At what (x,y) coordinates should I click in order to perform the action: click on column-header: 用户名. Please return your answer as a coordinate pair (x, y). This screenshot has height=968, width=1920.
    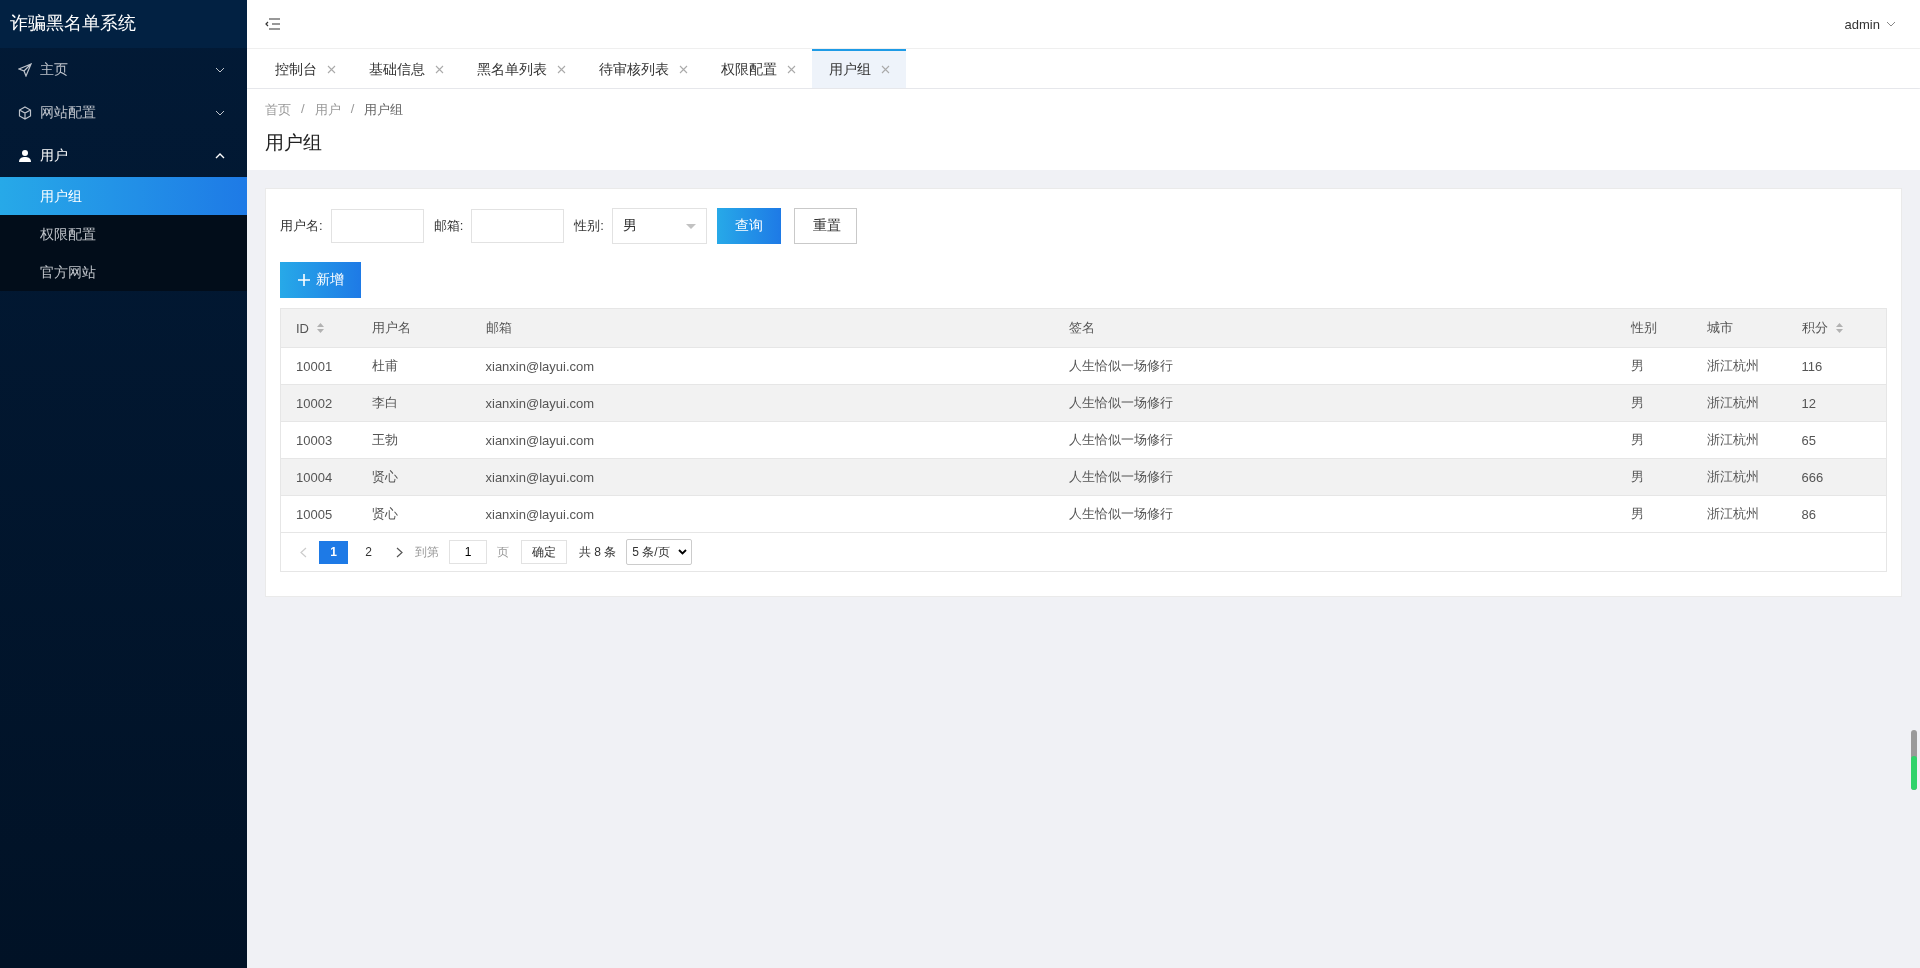
    Looking at the image, I should click on (391, 328).